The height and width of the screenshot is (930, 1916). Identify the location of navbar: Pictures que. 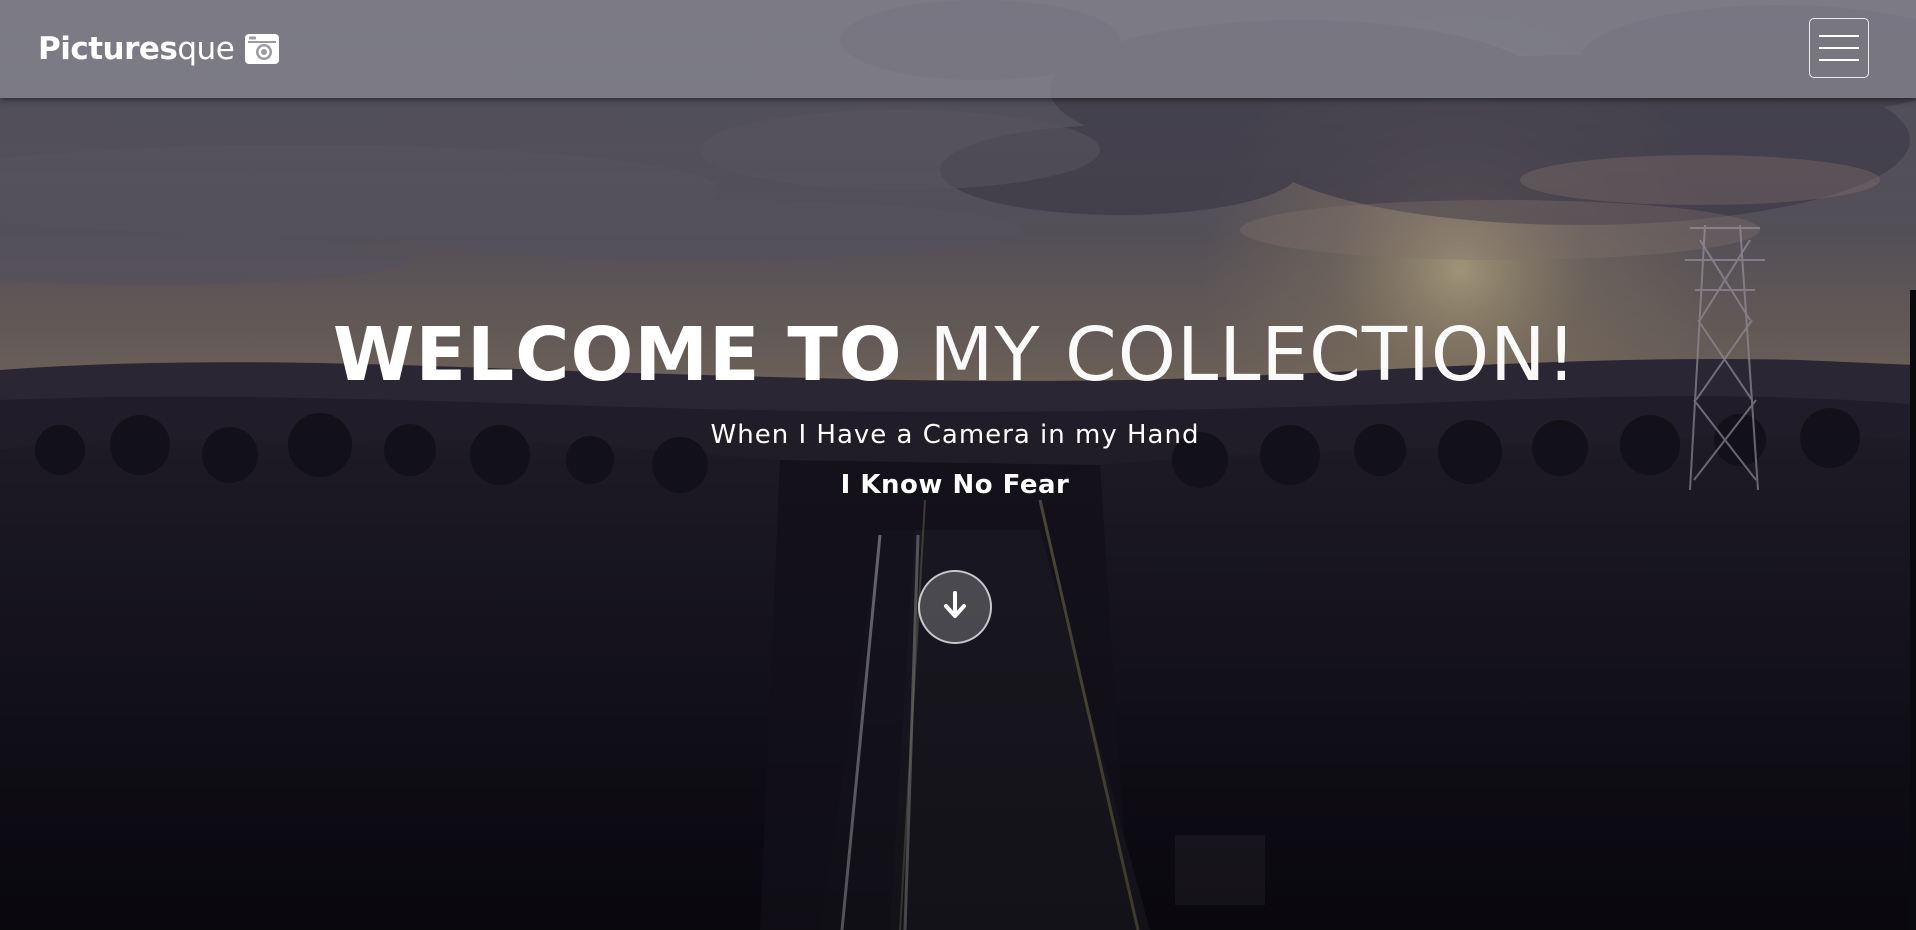
(958, 49).